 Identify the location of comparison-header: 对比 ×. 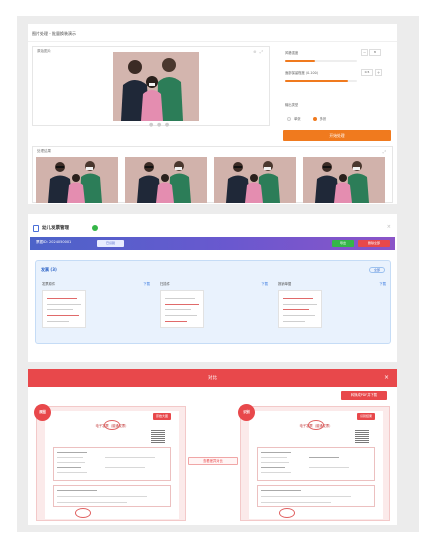
(212, 378).